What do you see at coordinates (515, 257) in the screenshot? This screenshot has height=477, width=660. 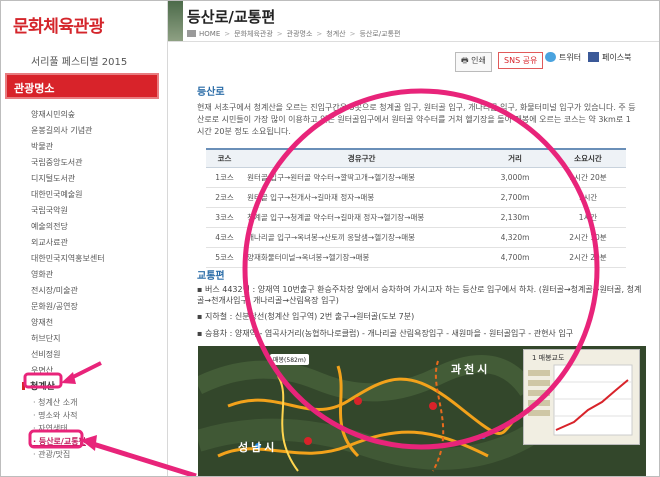 I see `cell-distance: 4,700m` at bounding box center [515, 257].